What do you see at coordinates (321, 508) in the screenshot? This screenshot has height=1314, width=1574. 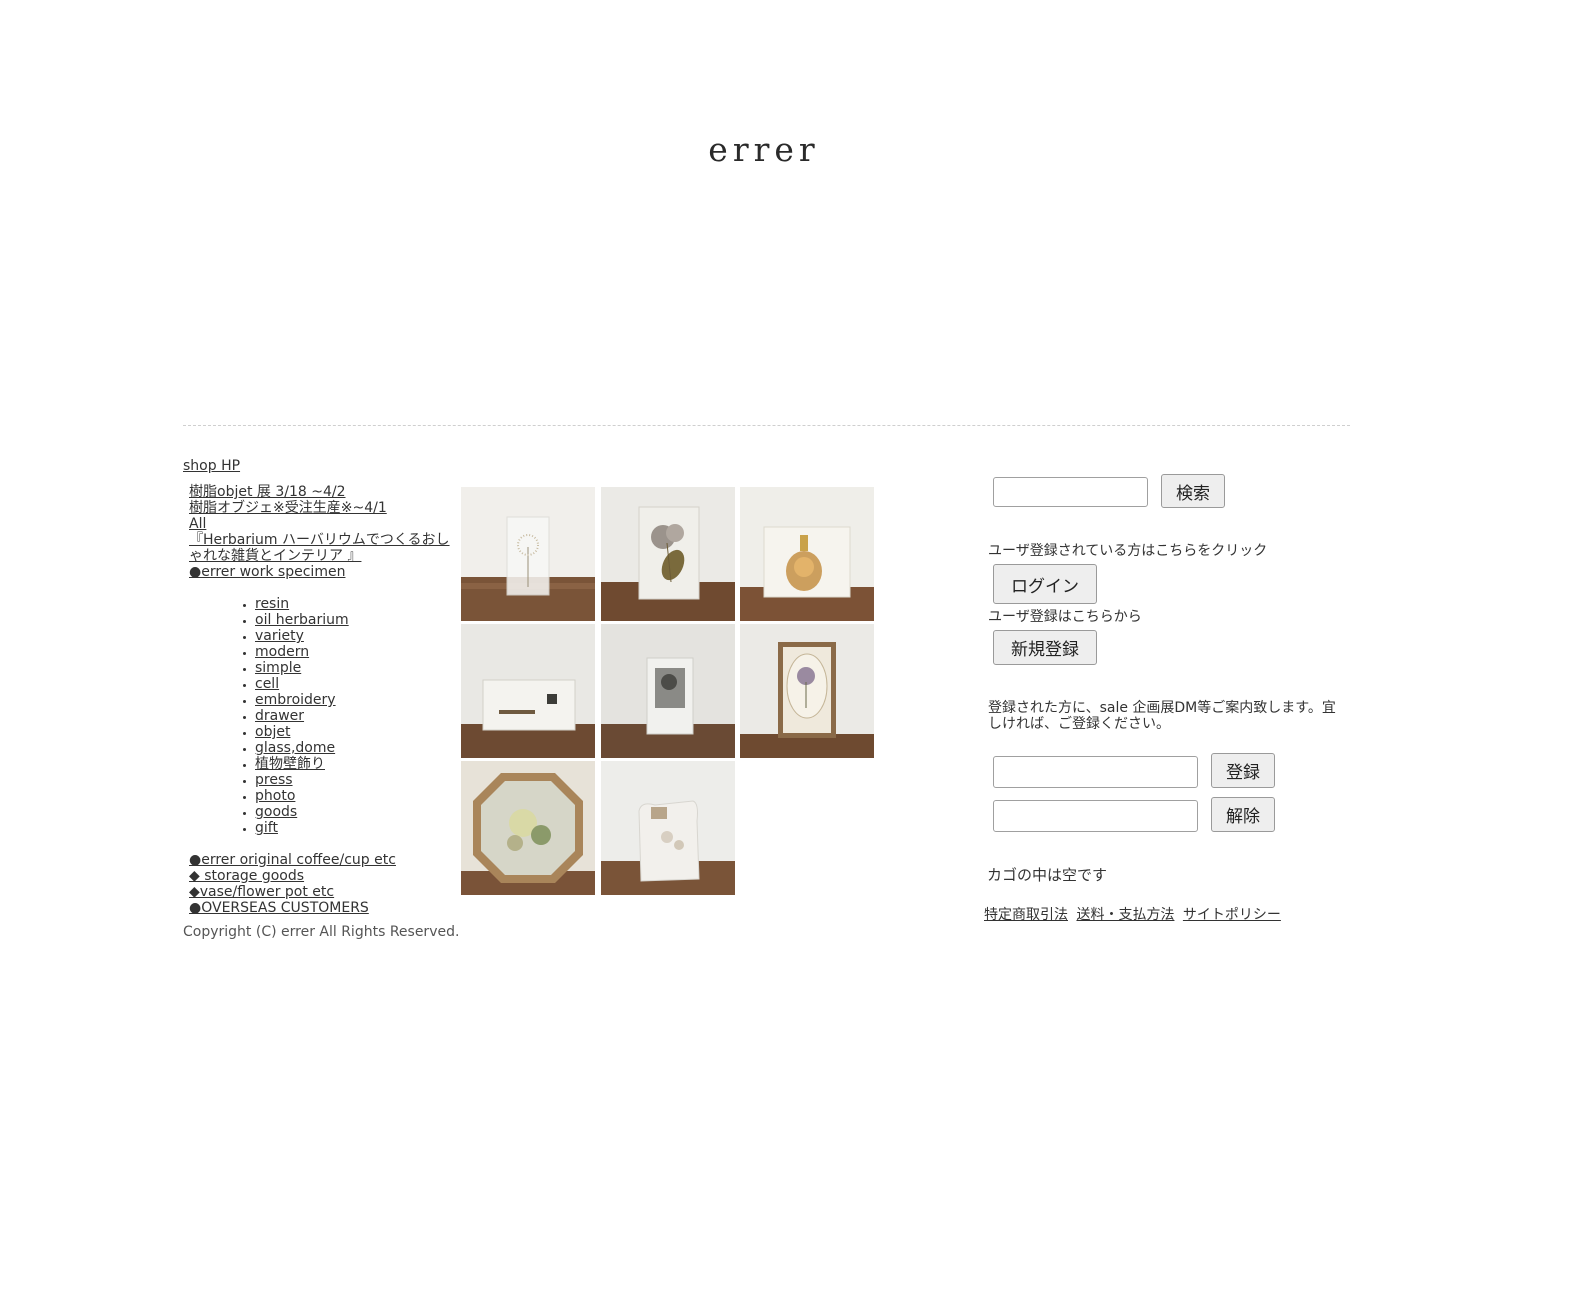 I see `category-link-resin-order-production: 樹脂オブジェ※受注生産※~4/1` at bounding box center [321, 508].